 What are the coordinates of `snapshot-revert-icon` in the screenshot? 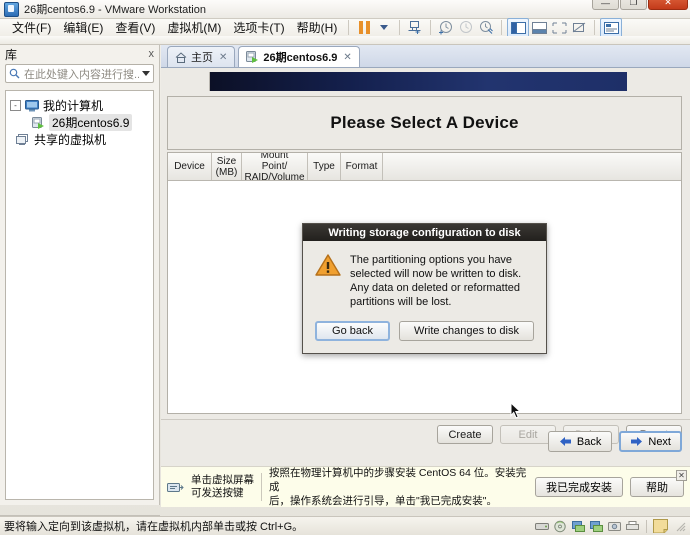 It's located at (466, 27).